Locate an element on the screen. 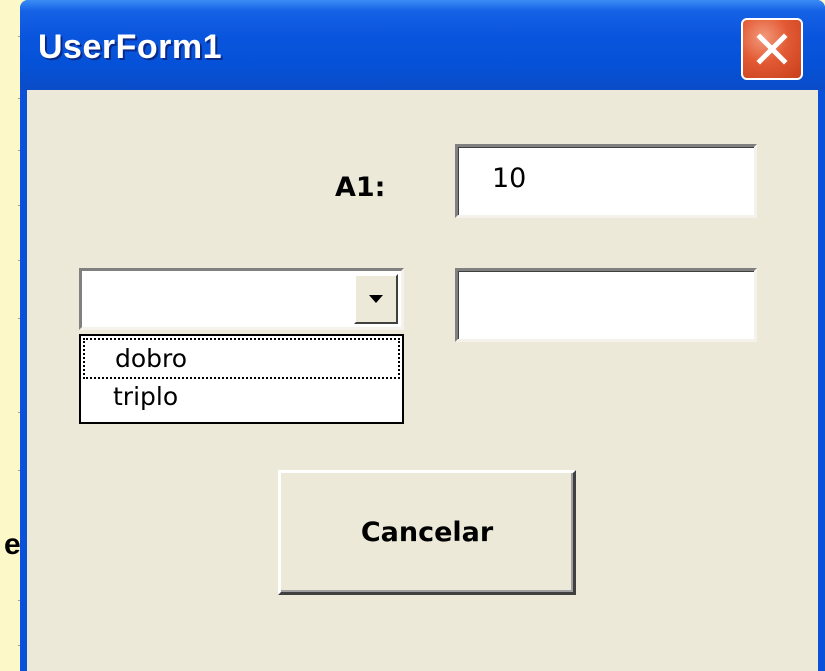 This screenshot has height=671, width=825. close-icon is located at coordinates (772, 49).